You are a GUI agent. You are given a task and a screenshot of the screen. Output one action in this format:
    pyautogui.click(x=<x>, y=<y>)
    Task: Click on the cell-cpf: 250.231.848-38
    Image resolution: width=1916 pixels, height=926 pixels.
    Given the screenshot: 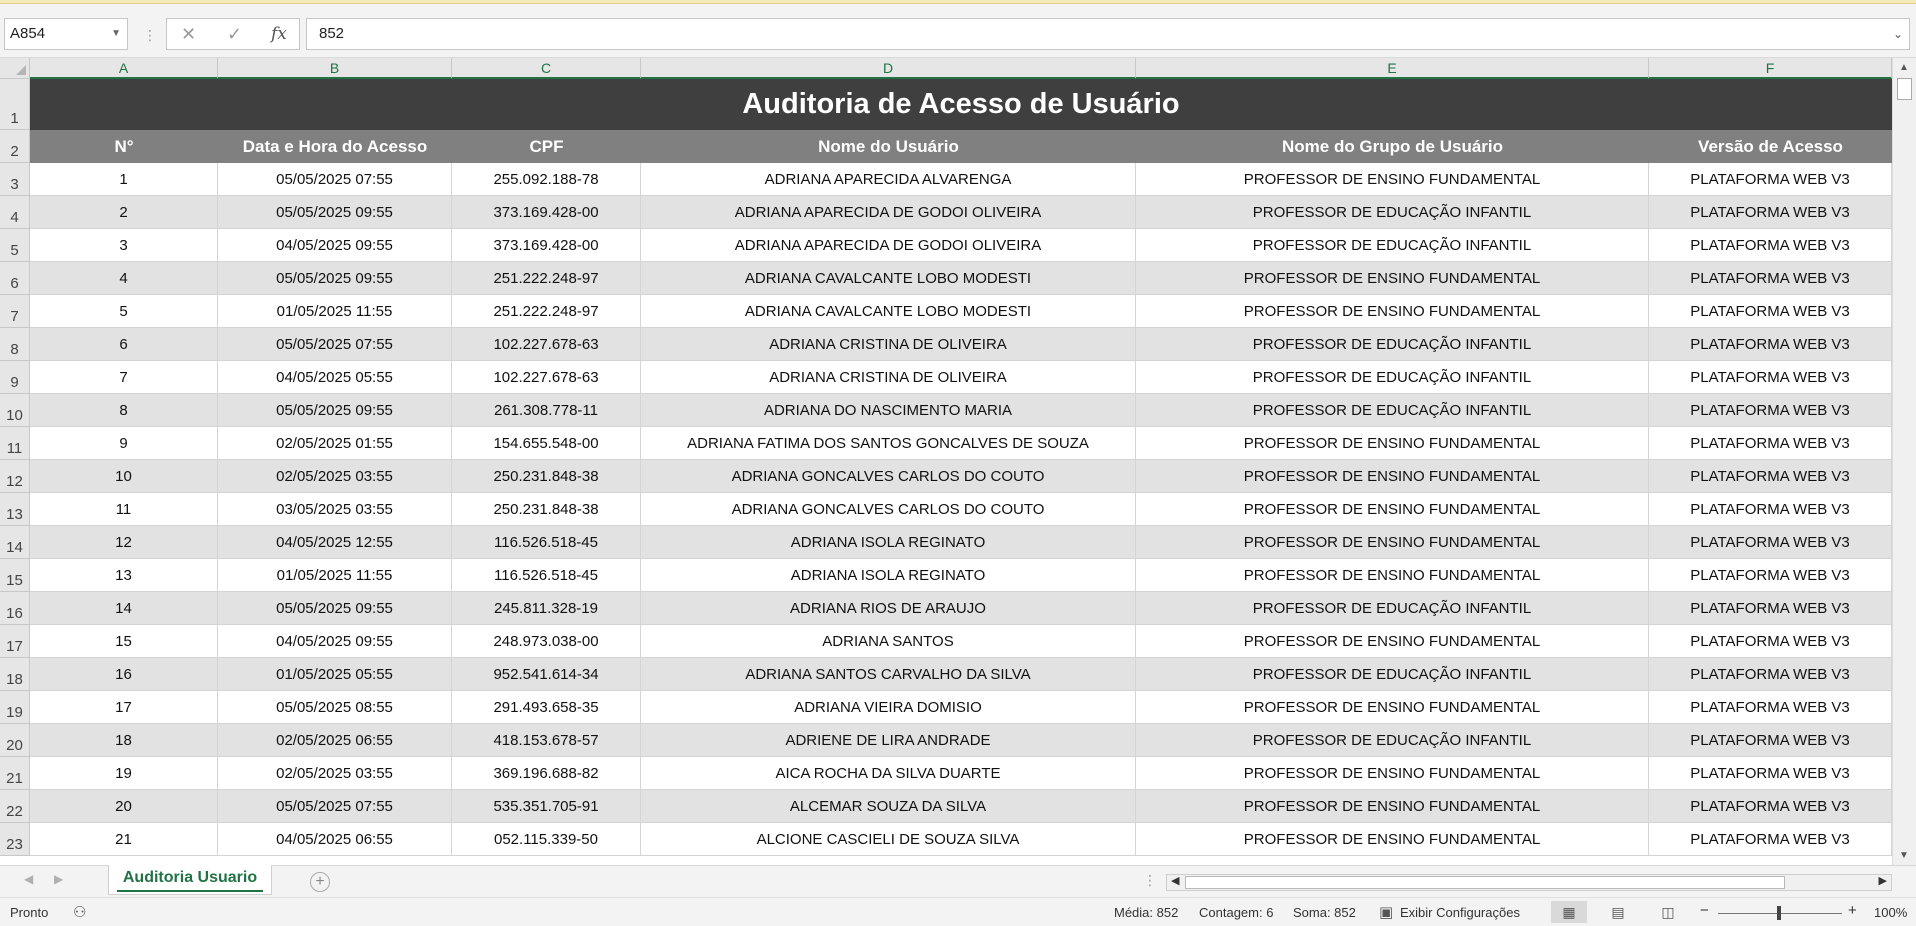 What is the action you would take?
    pyautogui.click(x=546, y=476)
    